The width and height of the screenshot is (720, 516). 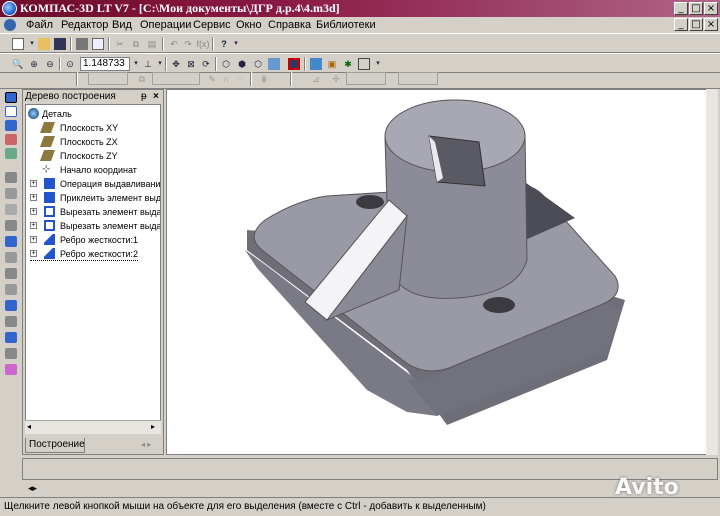 What do you see at coordinates (11, 241) in the screenshot?
I see `cut-tool-icon` at bounding box center [11, 241].